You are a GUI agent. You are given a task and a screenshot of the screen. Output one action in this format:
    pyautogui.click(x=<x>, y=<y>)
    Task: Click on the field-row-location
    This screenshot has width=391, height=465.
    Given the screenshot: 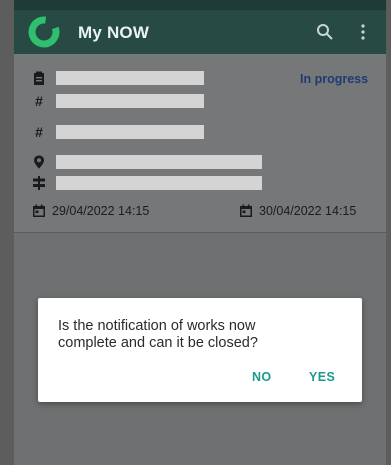 What is the action you would take?
    pyautogui.click(x=147, y=162)
    